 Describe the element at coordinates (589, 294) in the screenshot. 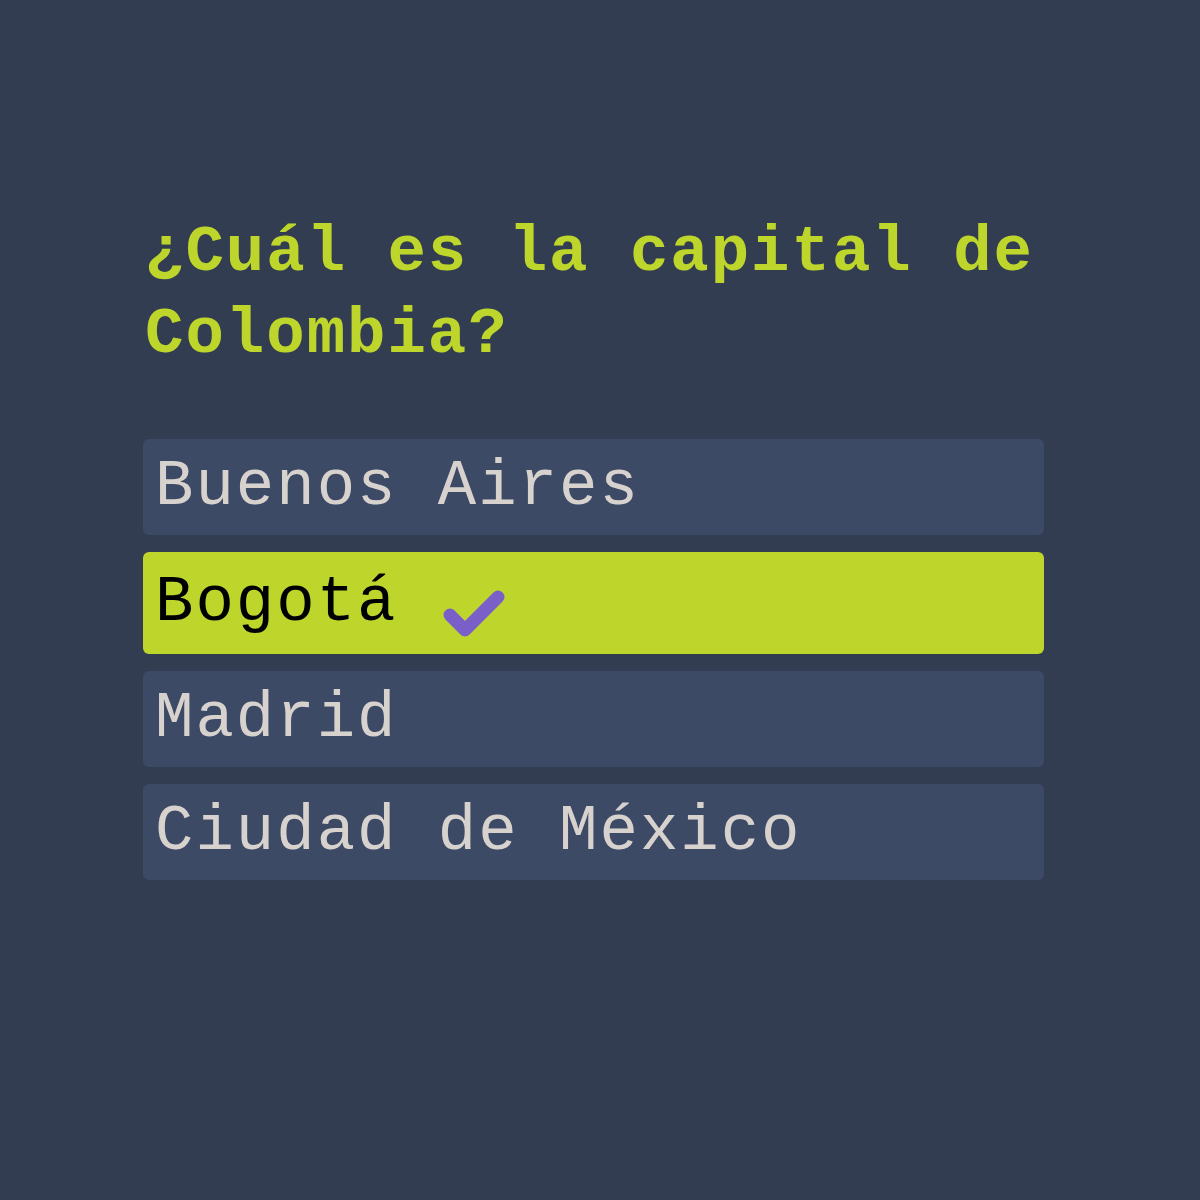

I see `question-text: ¿Cuál es la capital de Colombia?` at that location.